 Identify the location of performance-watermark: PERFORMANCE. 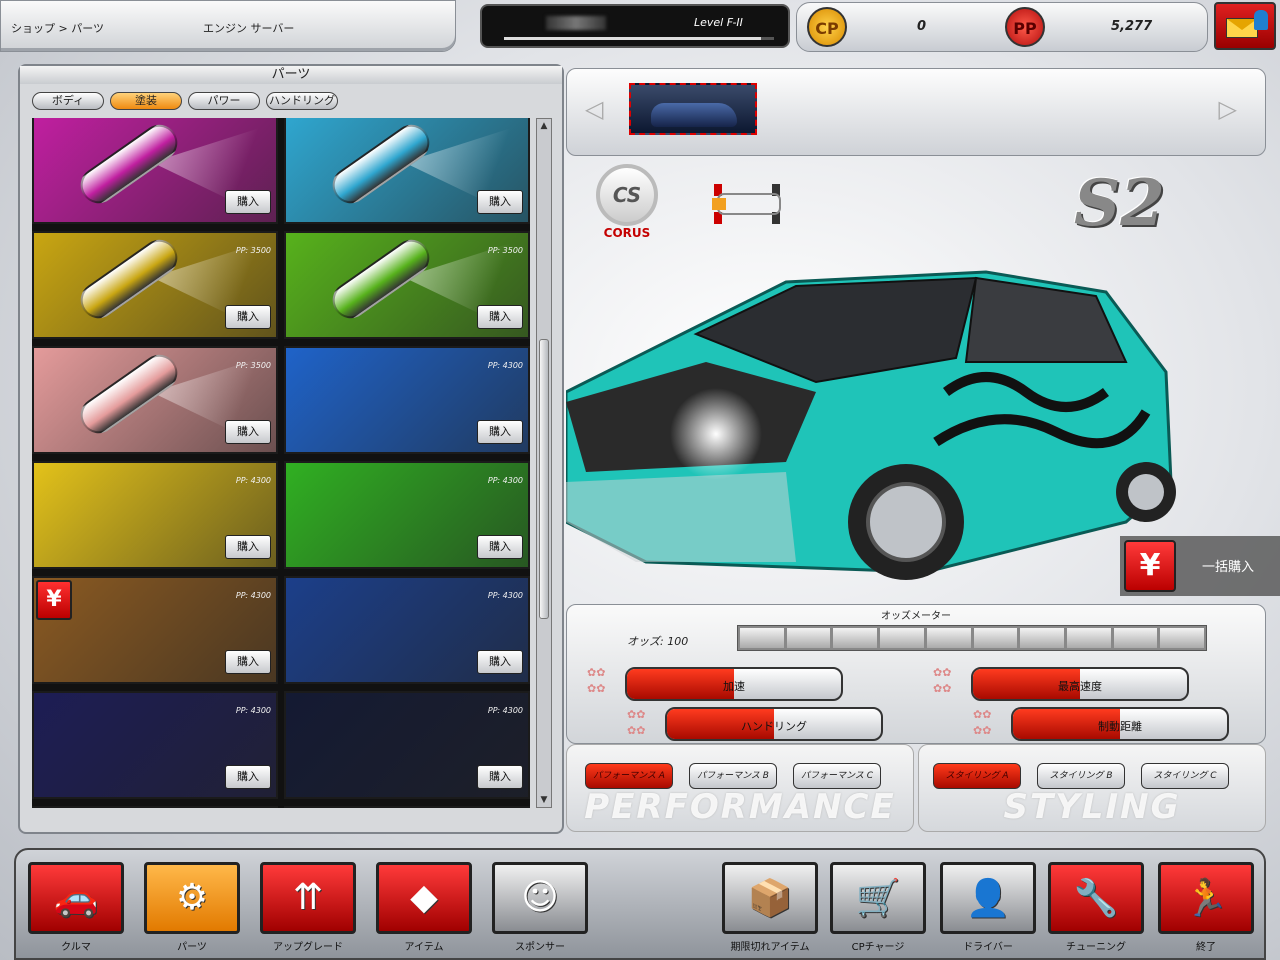
(740, 807).